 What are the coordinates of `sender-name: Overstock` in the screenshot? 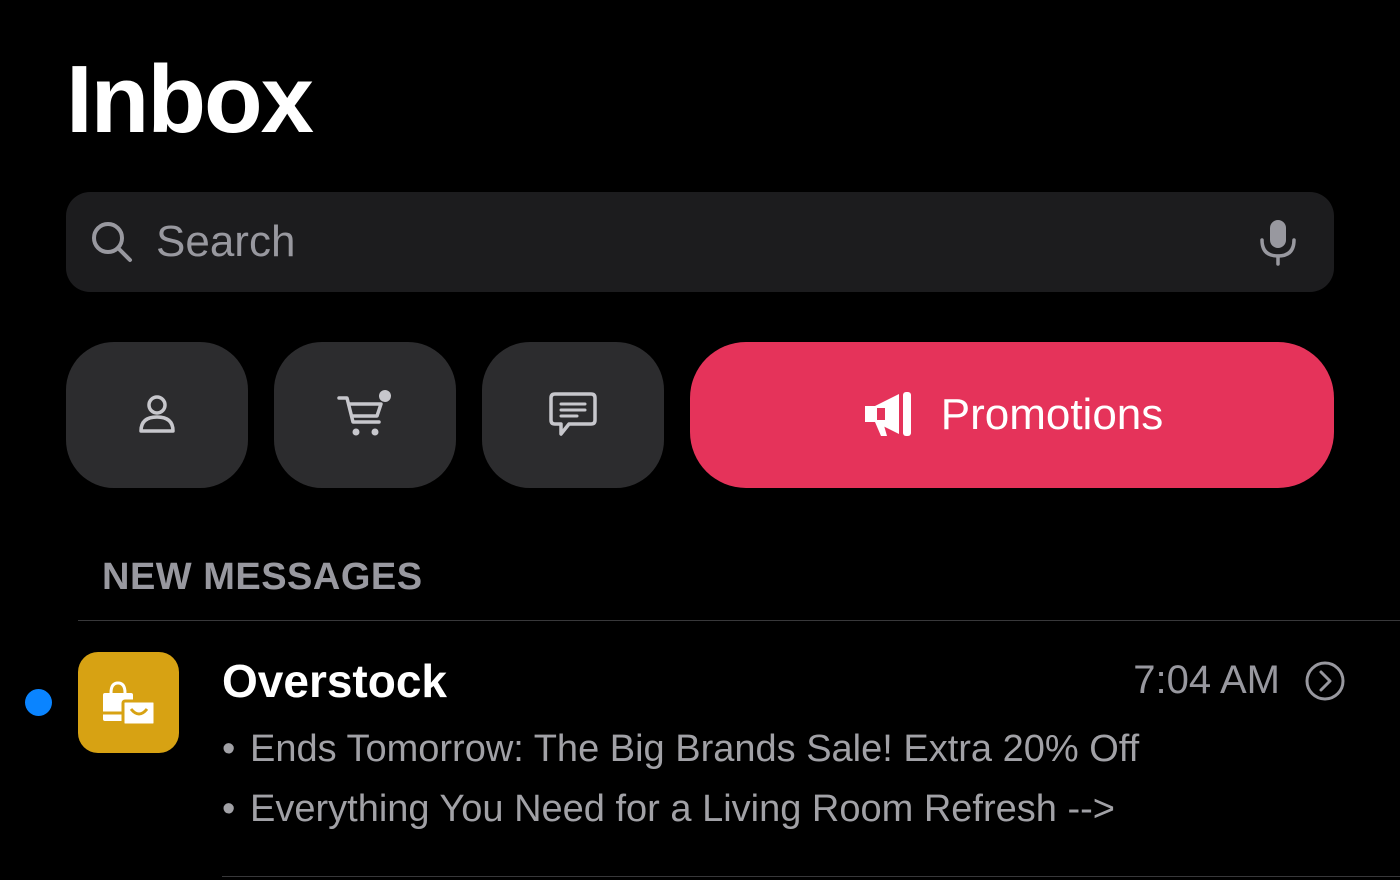 It's located at (335, 681).